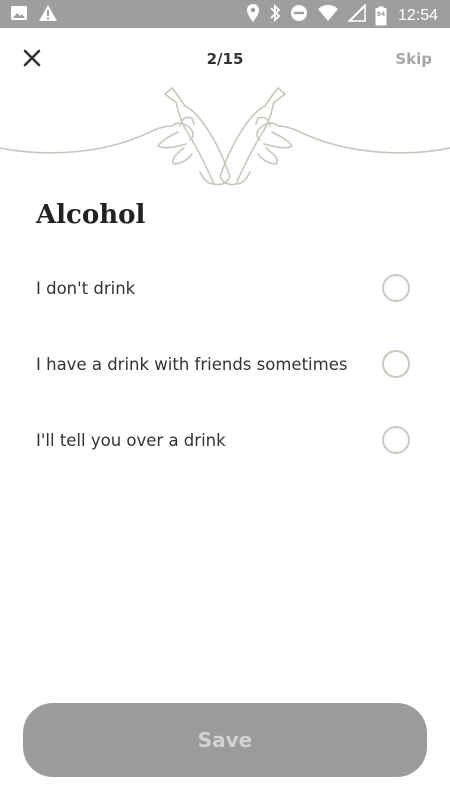 This screenshot has height=800, width=450. What do you see at coordinates (192, 364) in the screenshot?
I see `option-label: I have a drink with friends sometimes` at bounding box center [192, 364].